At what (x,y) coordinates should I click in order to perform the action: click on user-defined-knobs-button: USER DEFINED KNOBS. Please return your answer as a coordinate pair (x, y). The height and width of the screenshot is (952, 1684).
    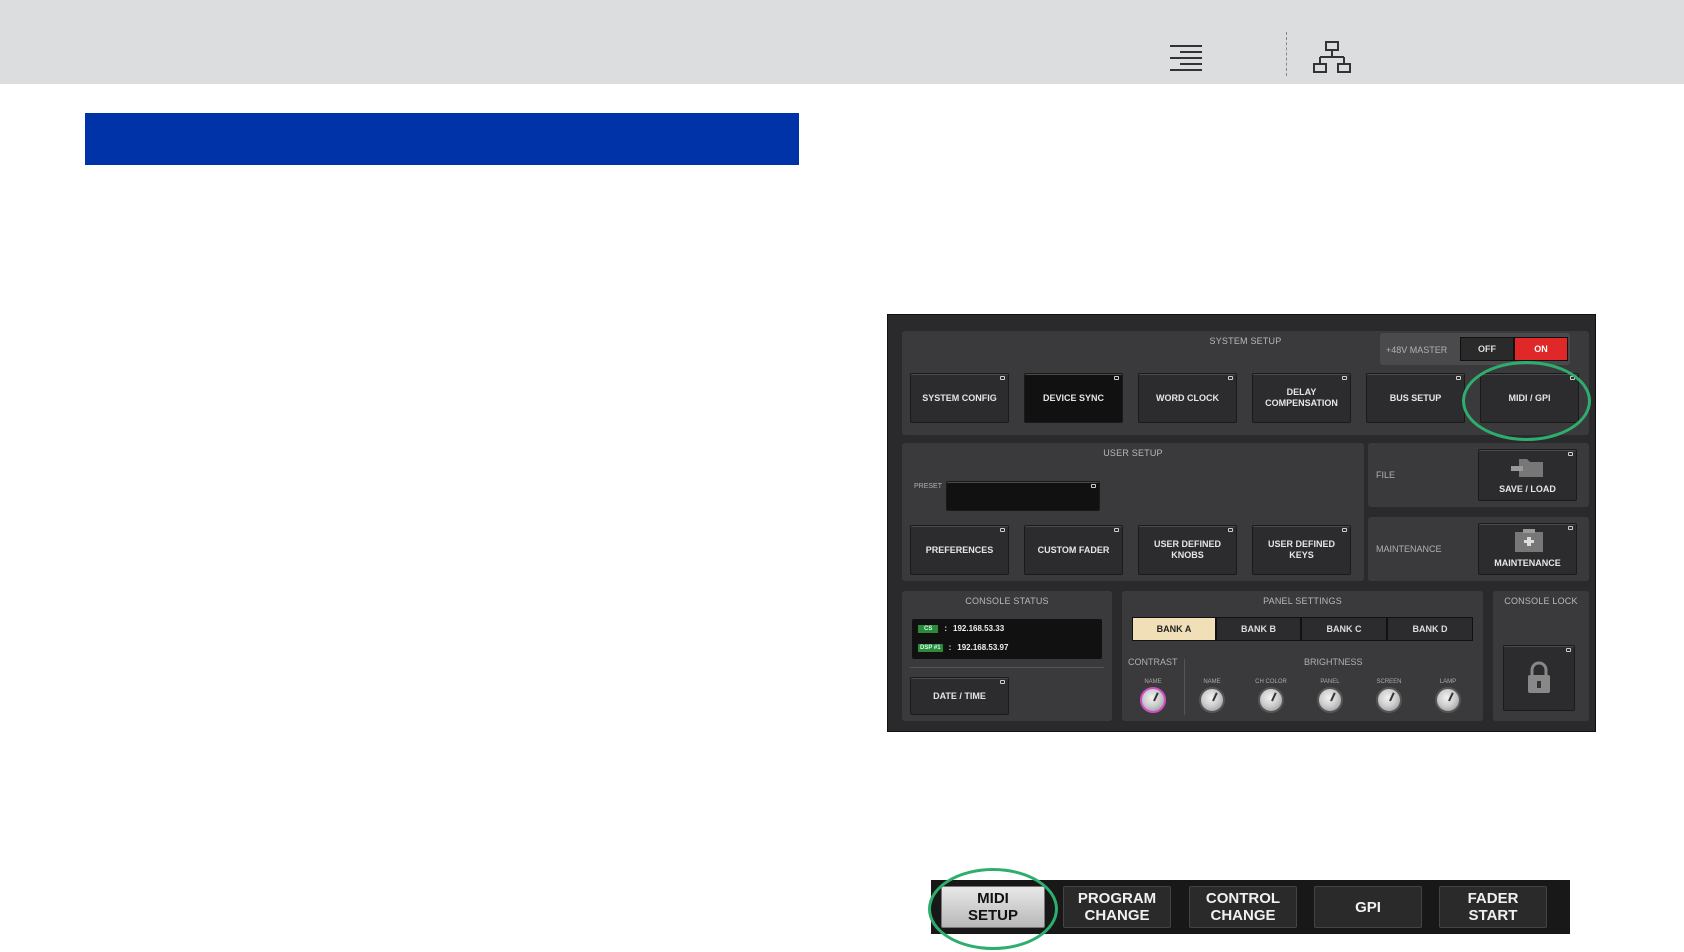
    Looking at the image, I should click on (1187, 550).